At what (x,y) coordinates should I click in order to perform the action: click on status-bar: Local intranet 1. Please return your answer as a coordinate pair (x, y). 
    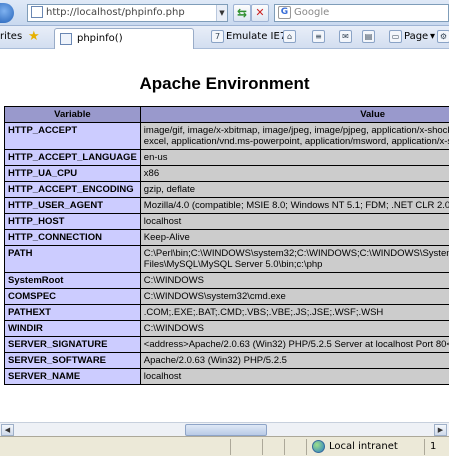
    Looking at the image, I should click on (224, 446).